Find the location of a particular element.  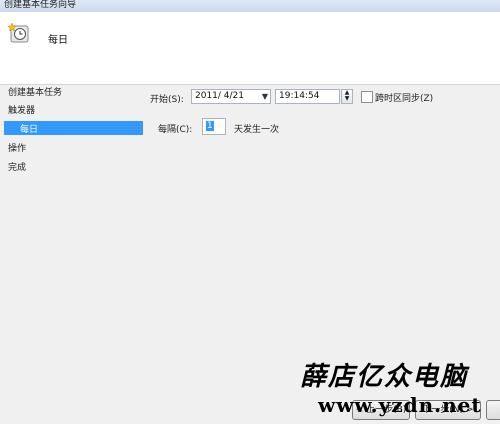

clock-star-icon is located at coordinates (18, 32).